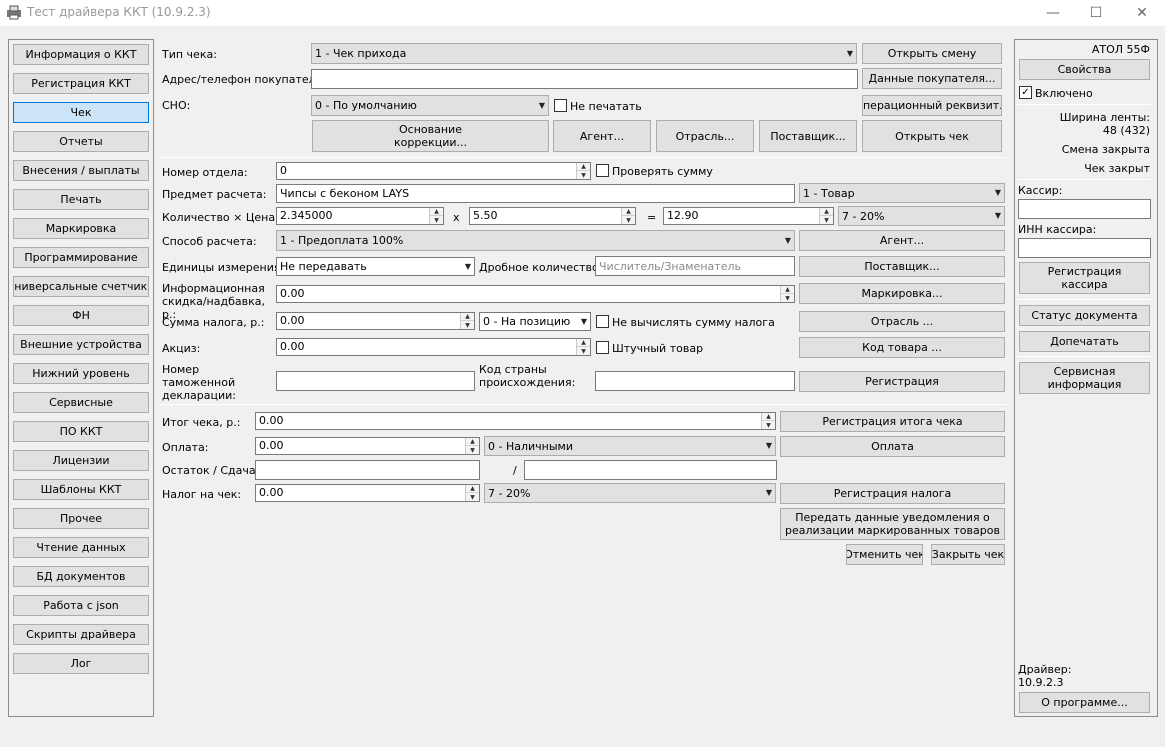 The height and width of the screenshot is (747, 1165). I want to click on reprint-button: Допечатать, so click(1084, 341).